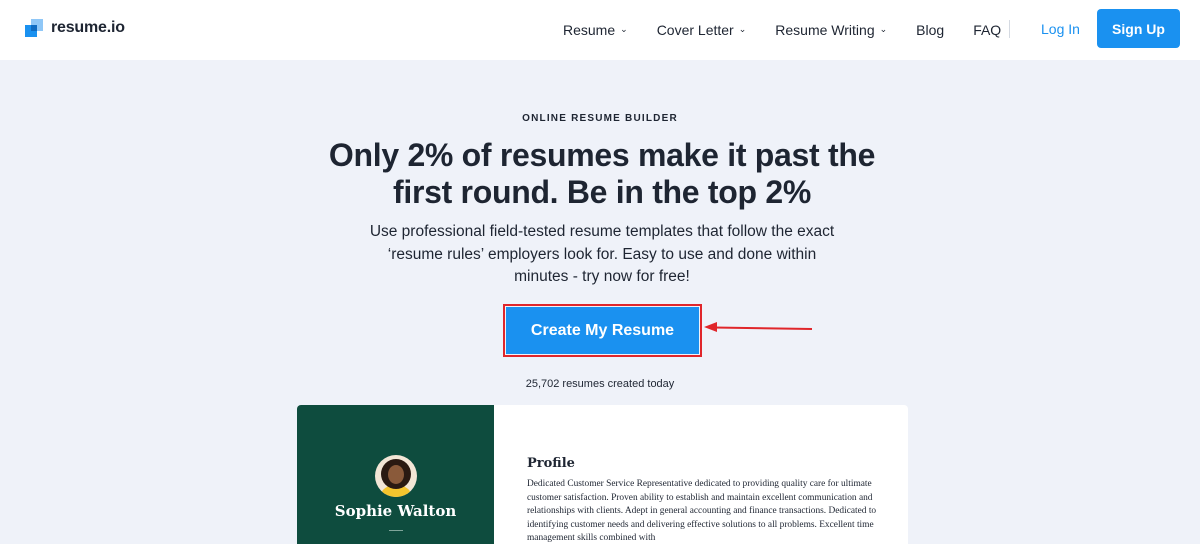 The width and height of the screenshot is (1200, 544). I want to click on profile-heading: Profile, so click(551, 463).